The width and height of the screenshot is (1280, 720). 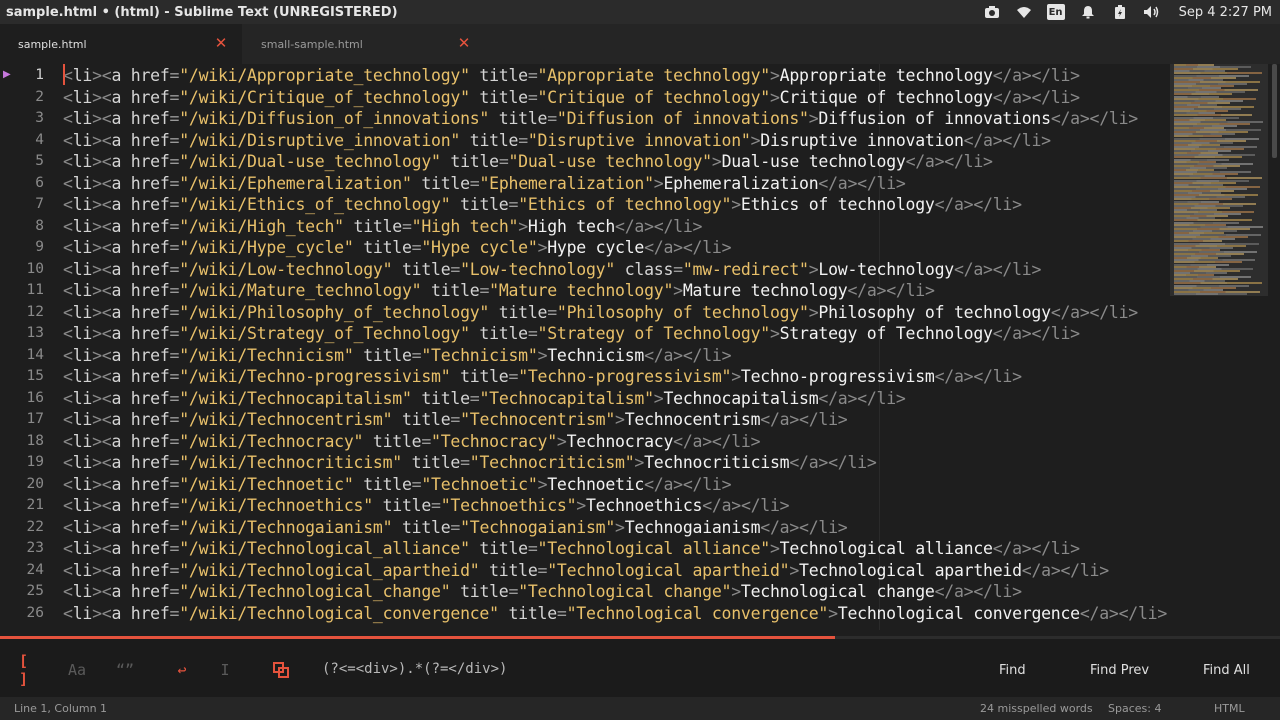 What do you see at coordinates (1024, 12) in the screenshot?
I see `wifi-icon` at bounding box center [1024, 12].